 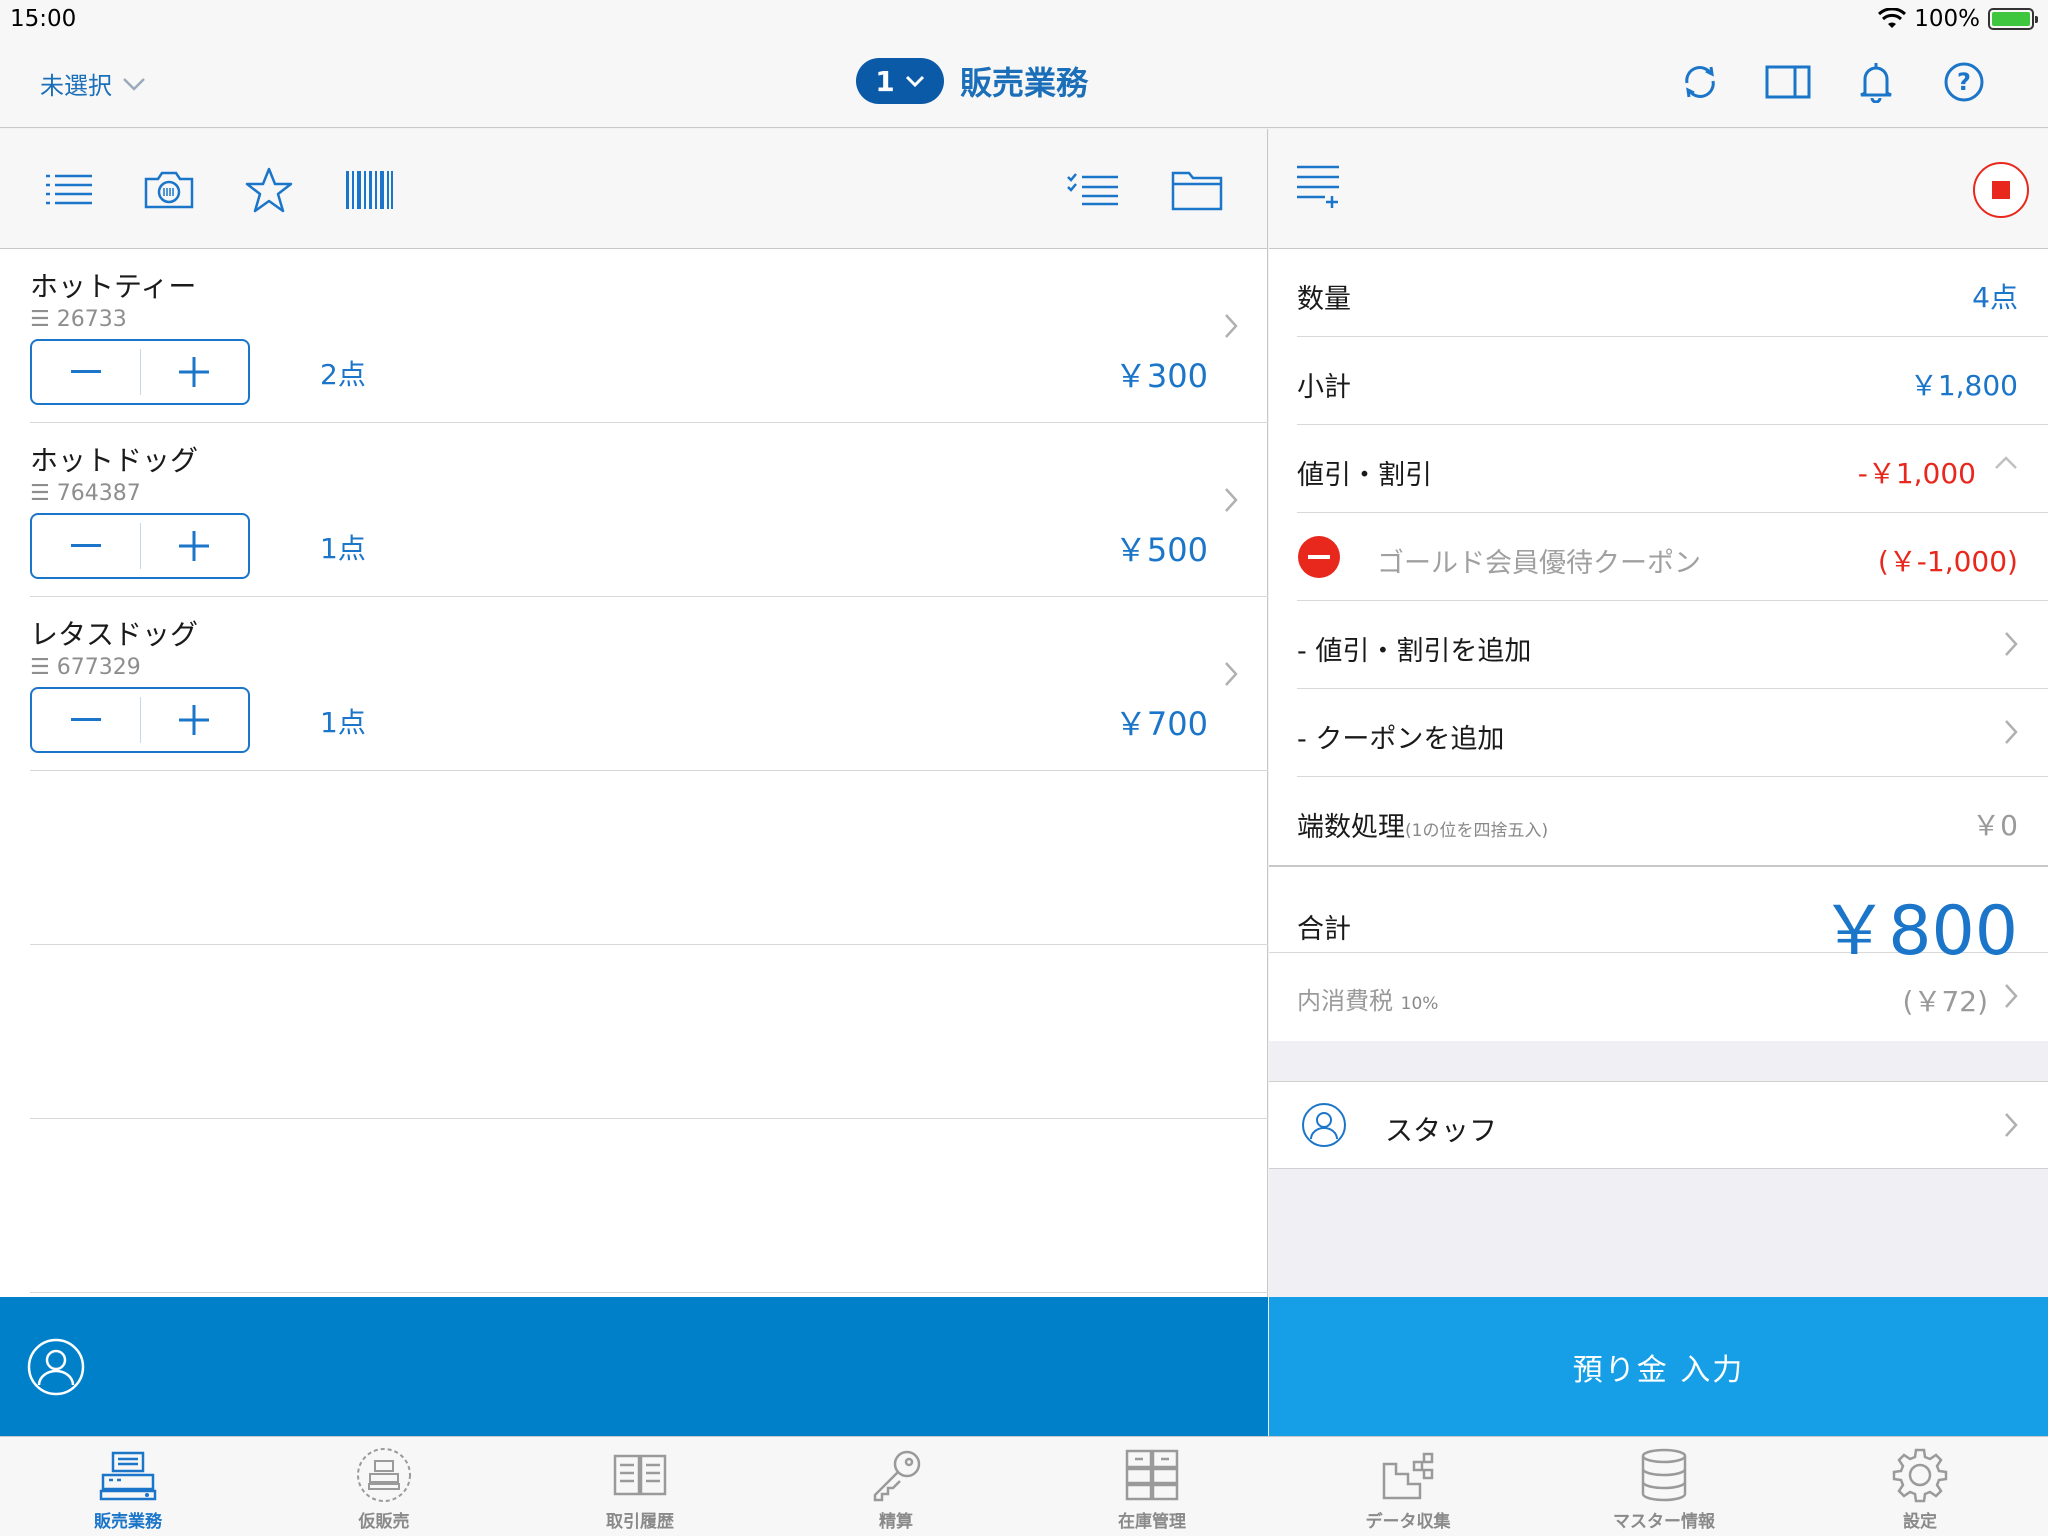 What do you see at coordinates (634, 1366) in the screenshot?
I see `customer-bar` at bounding box center [634, 1366].